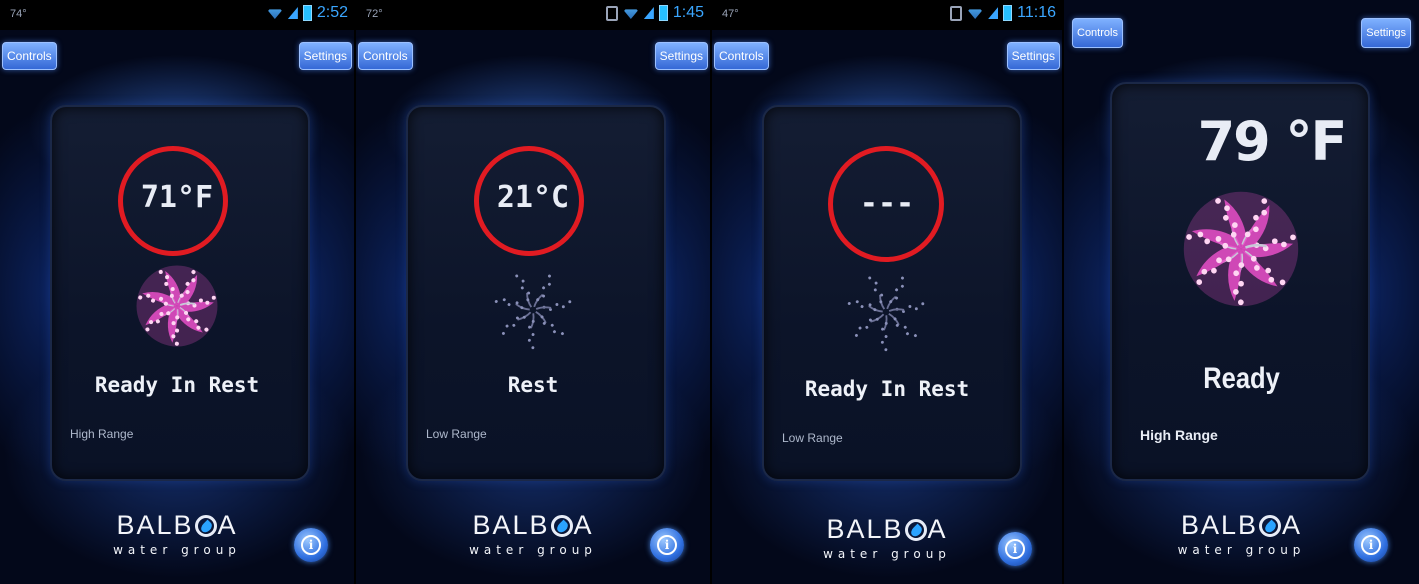 This screenshot has height=584, width=1419. What do you see at coordinates (887, 15) in the screenshot?
I see `status-bar: 47° 11:16` at bounding box center [887, 15].